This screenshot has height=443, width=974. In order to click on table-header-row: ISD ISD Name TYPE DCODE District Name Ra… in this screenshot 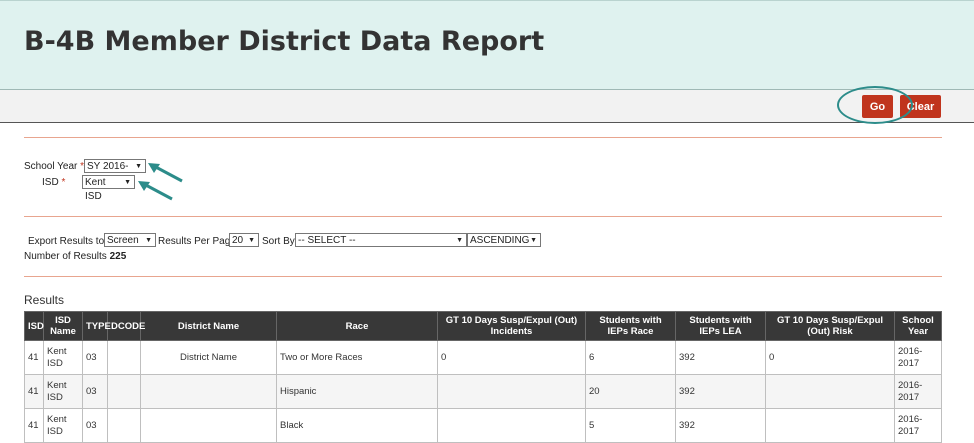, I will do `click(483, 326)`.